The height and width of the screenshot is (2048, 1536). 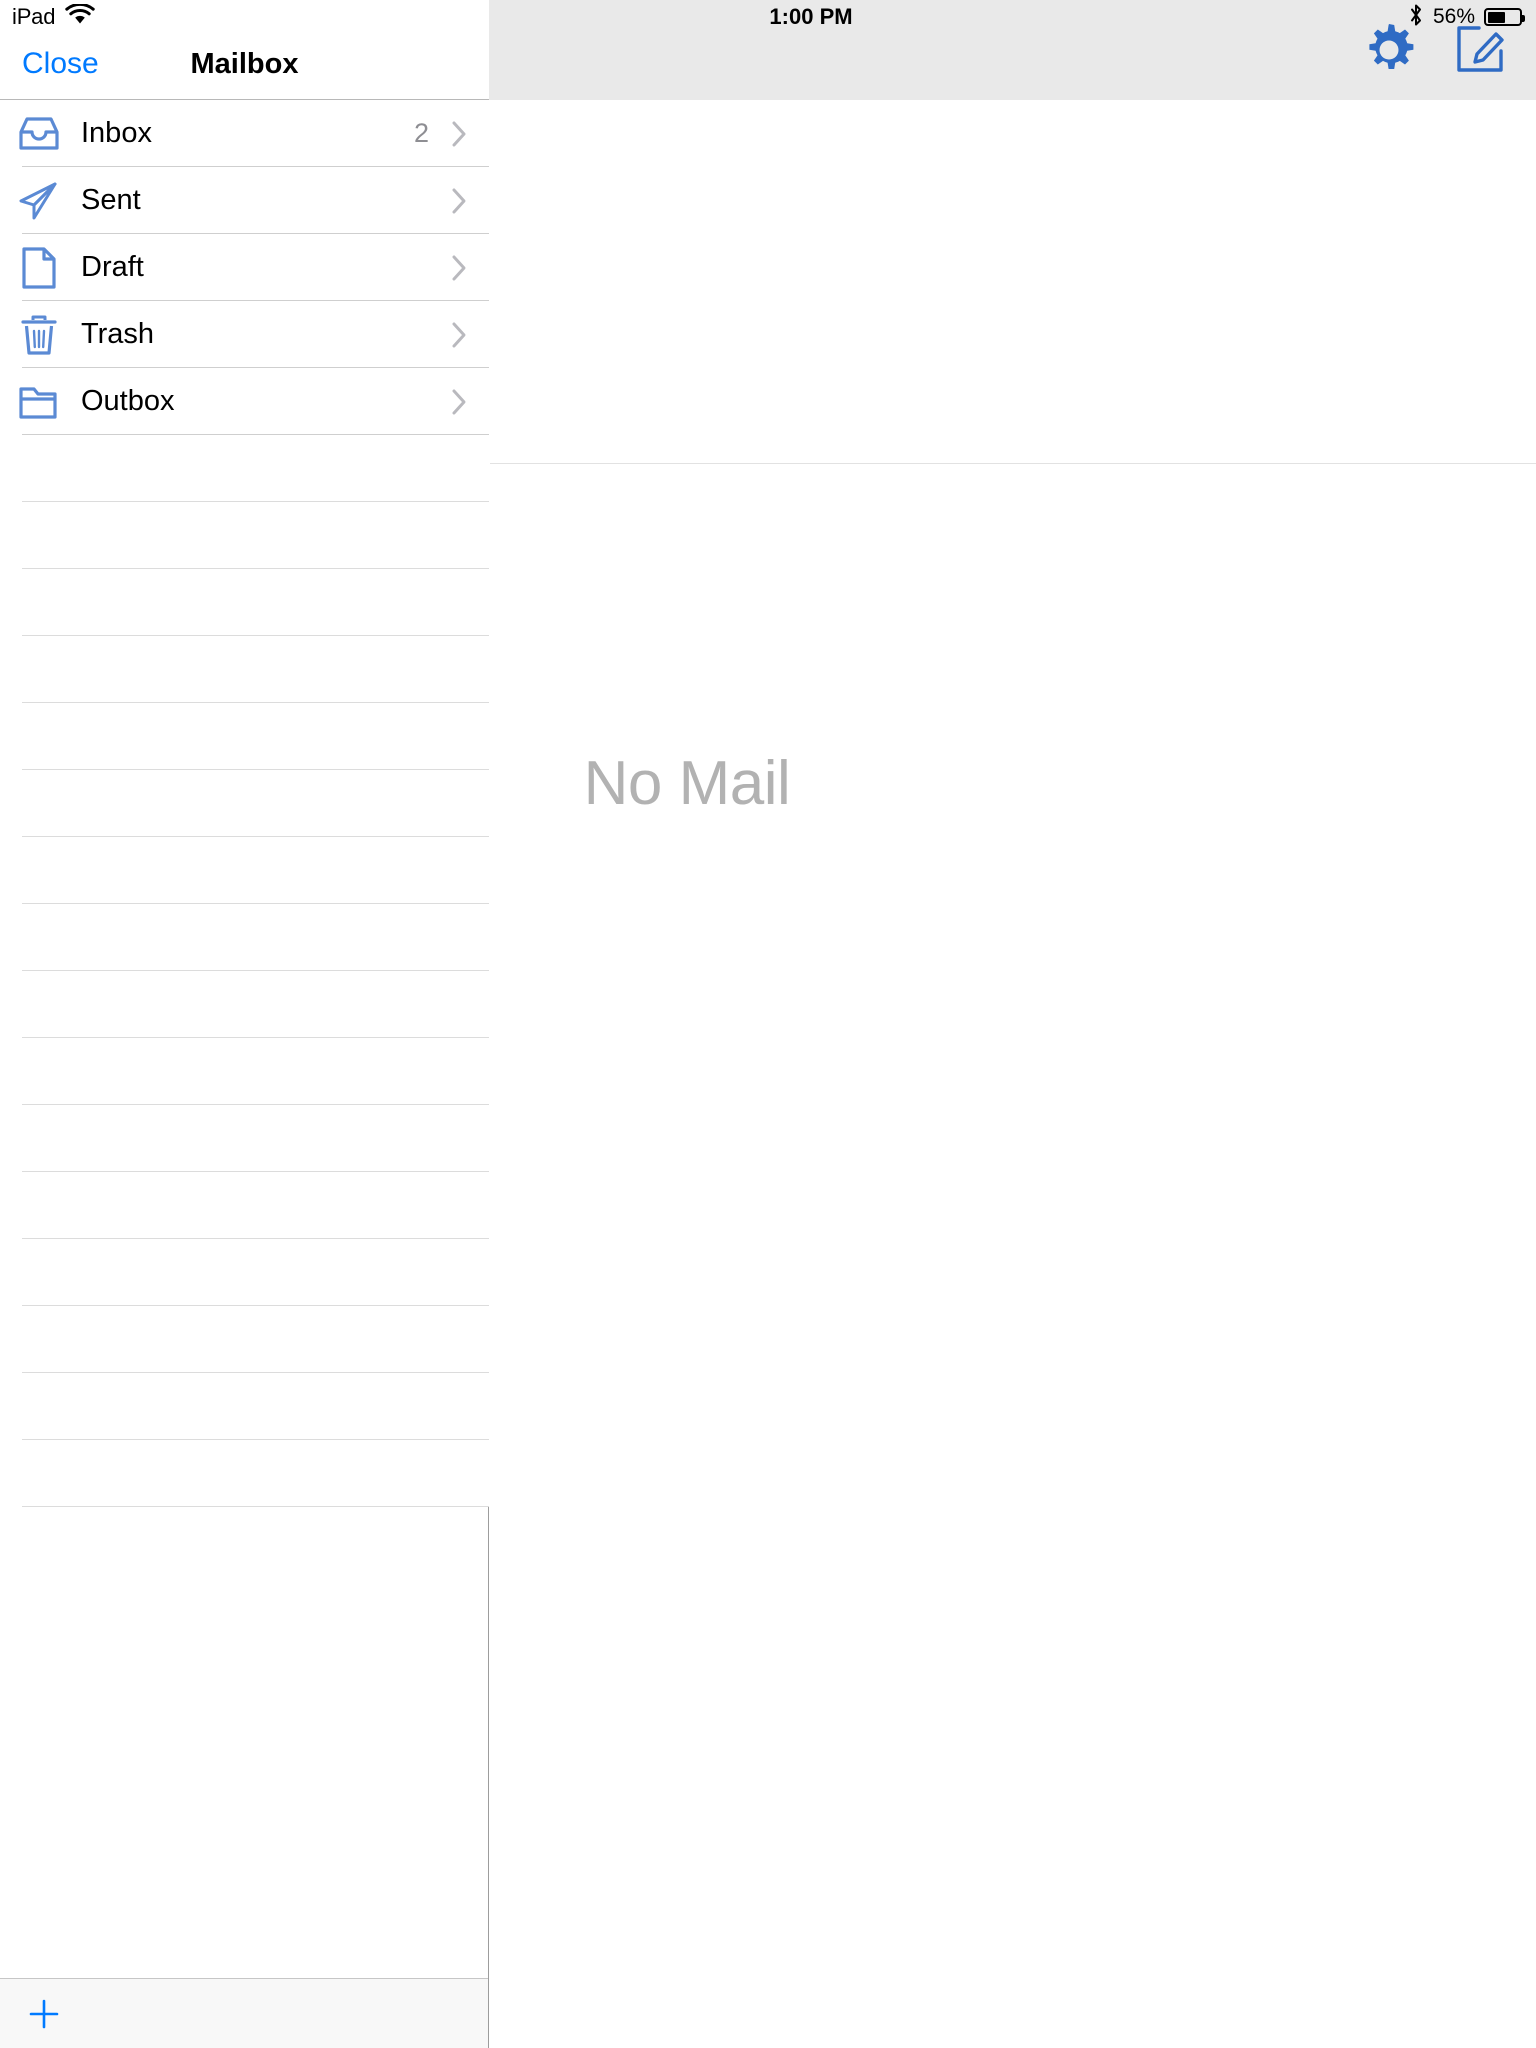 What do you see at coordinates (1013, 783) in the screenshot?
I see `no-mail-placeholder: No Mail` at bounding box center [1013, 783].